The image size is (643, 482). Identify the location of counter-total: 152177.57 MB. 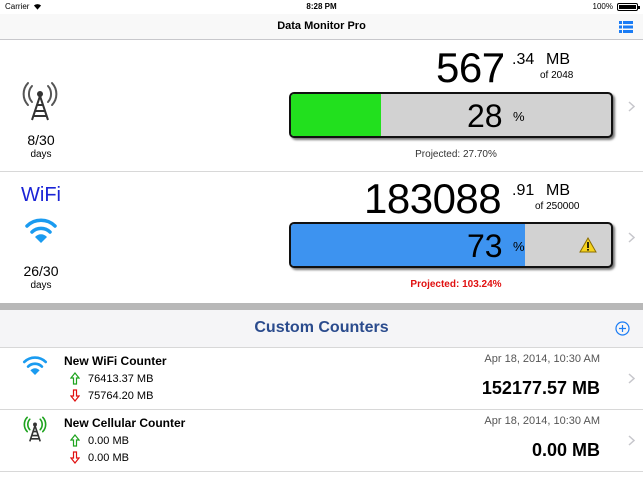
(540, 388).